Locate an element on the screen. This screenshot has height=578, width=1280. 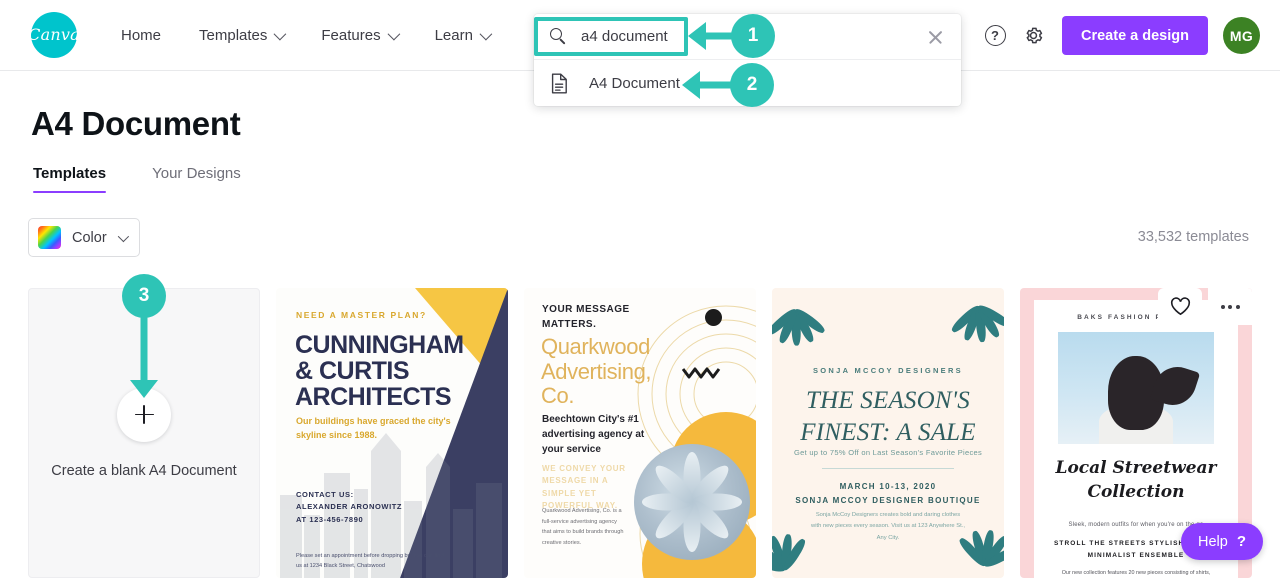
canva-logo: Canva is located at coordinates (54, 35).